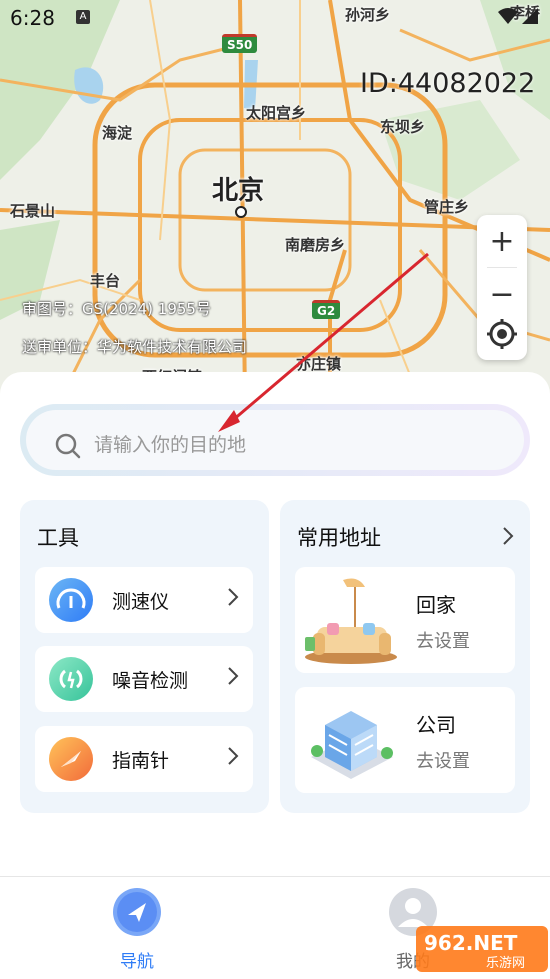  Describe the element at coordinates (447, 207) in the screenshot. I see `map-label-guanzhuang: 管庄乡` at that location.